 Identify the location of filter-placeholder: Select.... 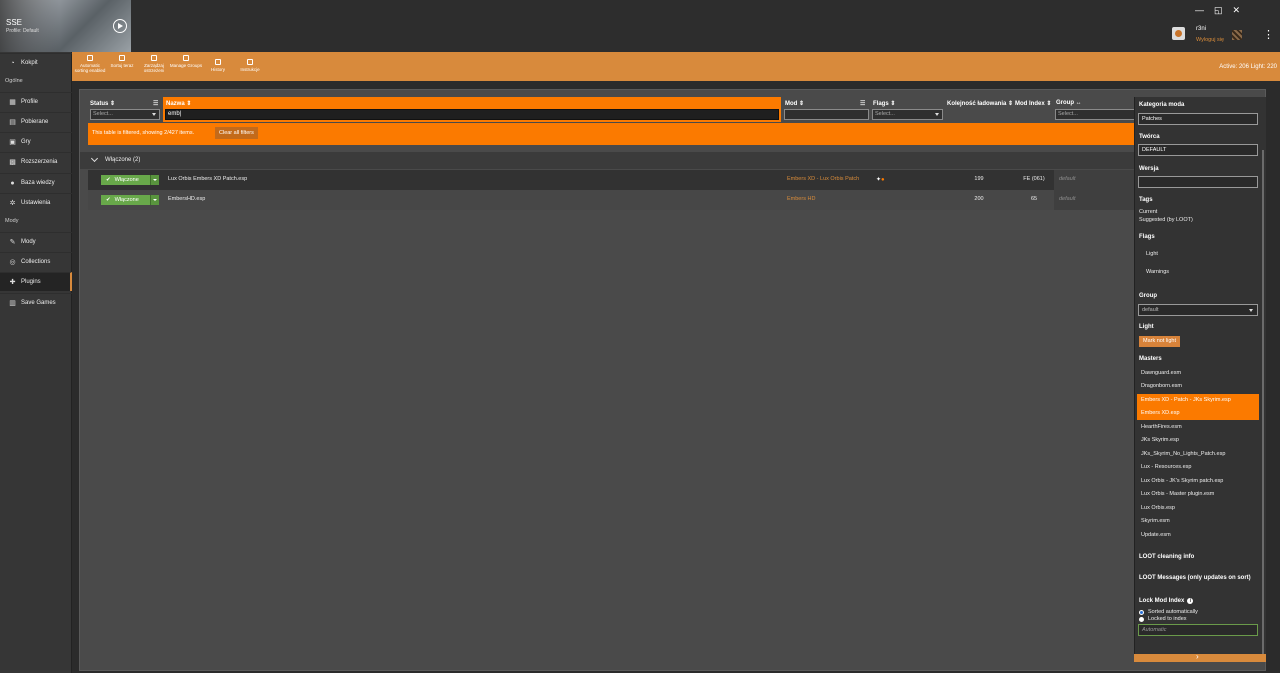
(103, 114).